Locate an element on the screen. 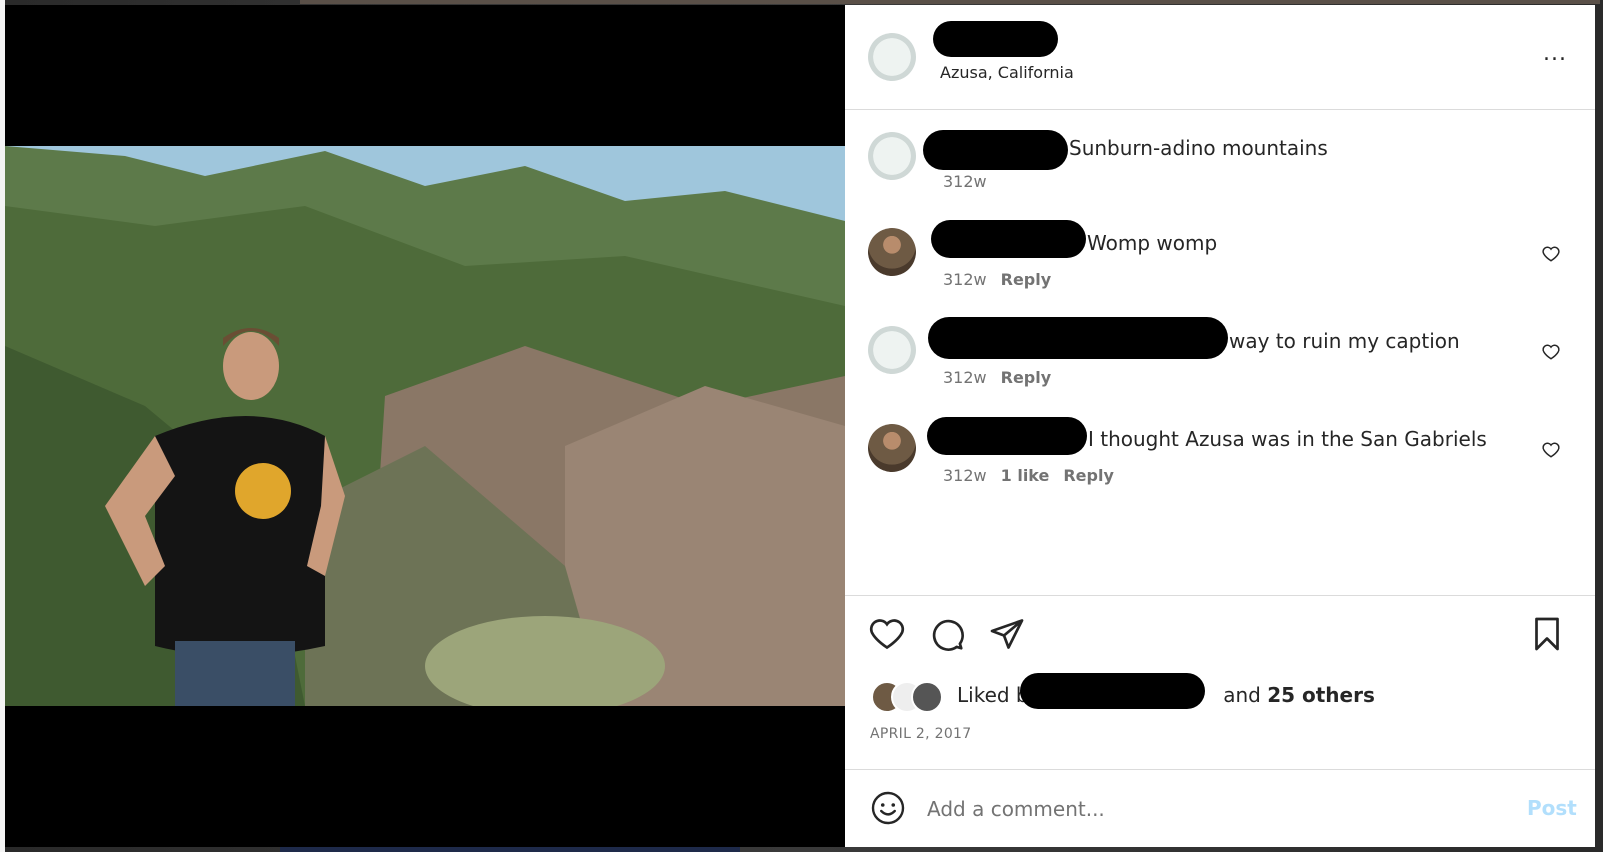 The width and height of the screenshot is (1603, 852). post-button: Post is located at coordinates (1552, 808).